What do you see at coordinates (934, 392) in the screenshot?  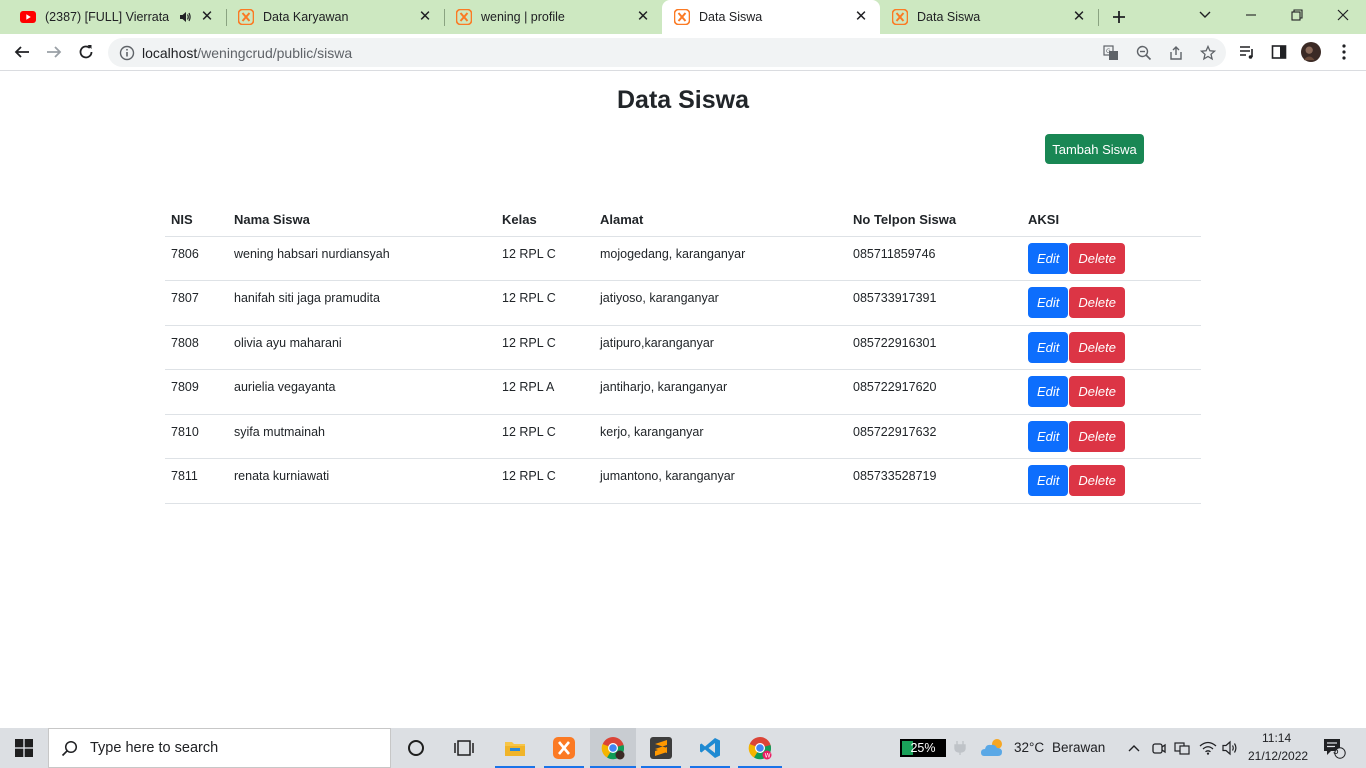 I see `cell-telp: 085722917620` at bounding box center [934, 392].